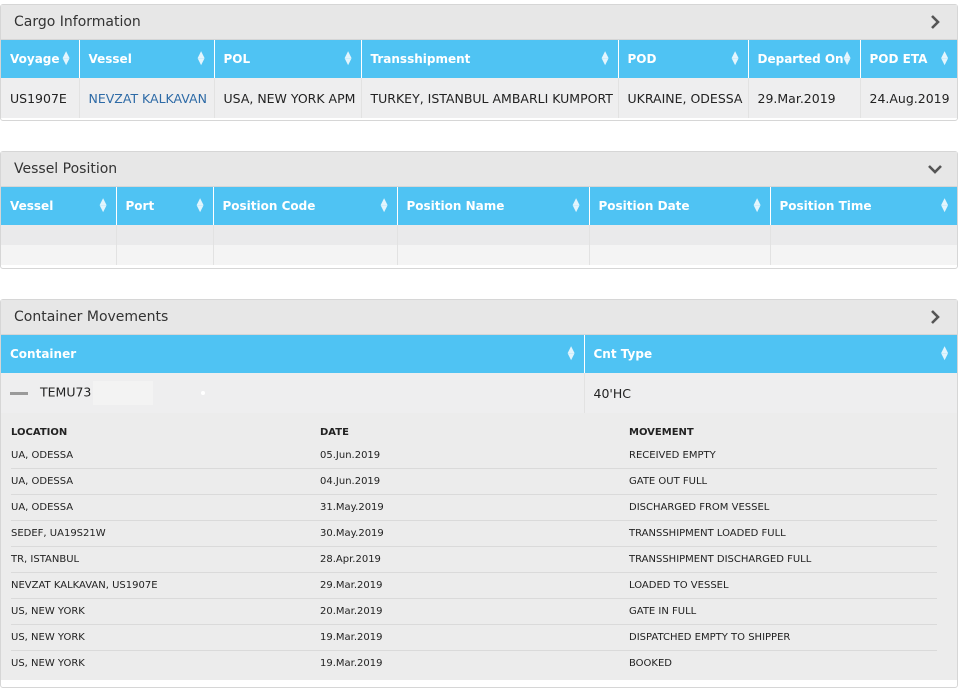 This screenshot has width=960, height=690. I want to click on movement-row: UA, ODESSA 05.Jun.2019 RECEIVED EMPTY, so click(474, 456).